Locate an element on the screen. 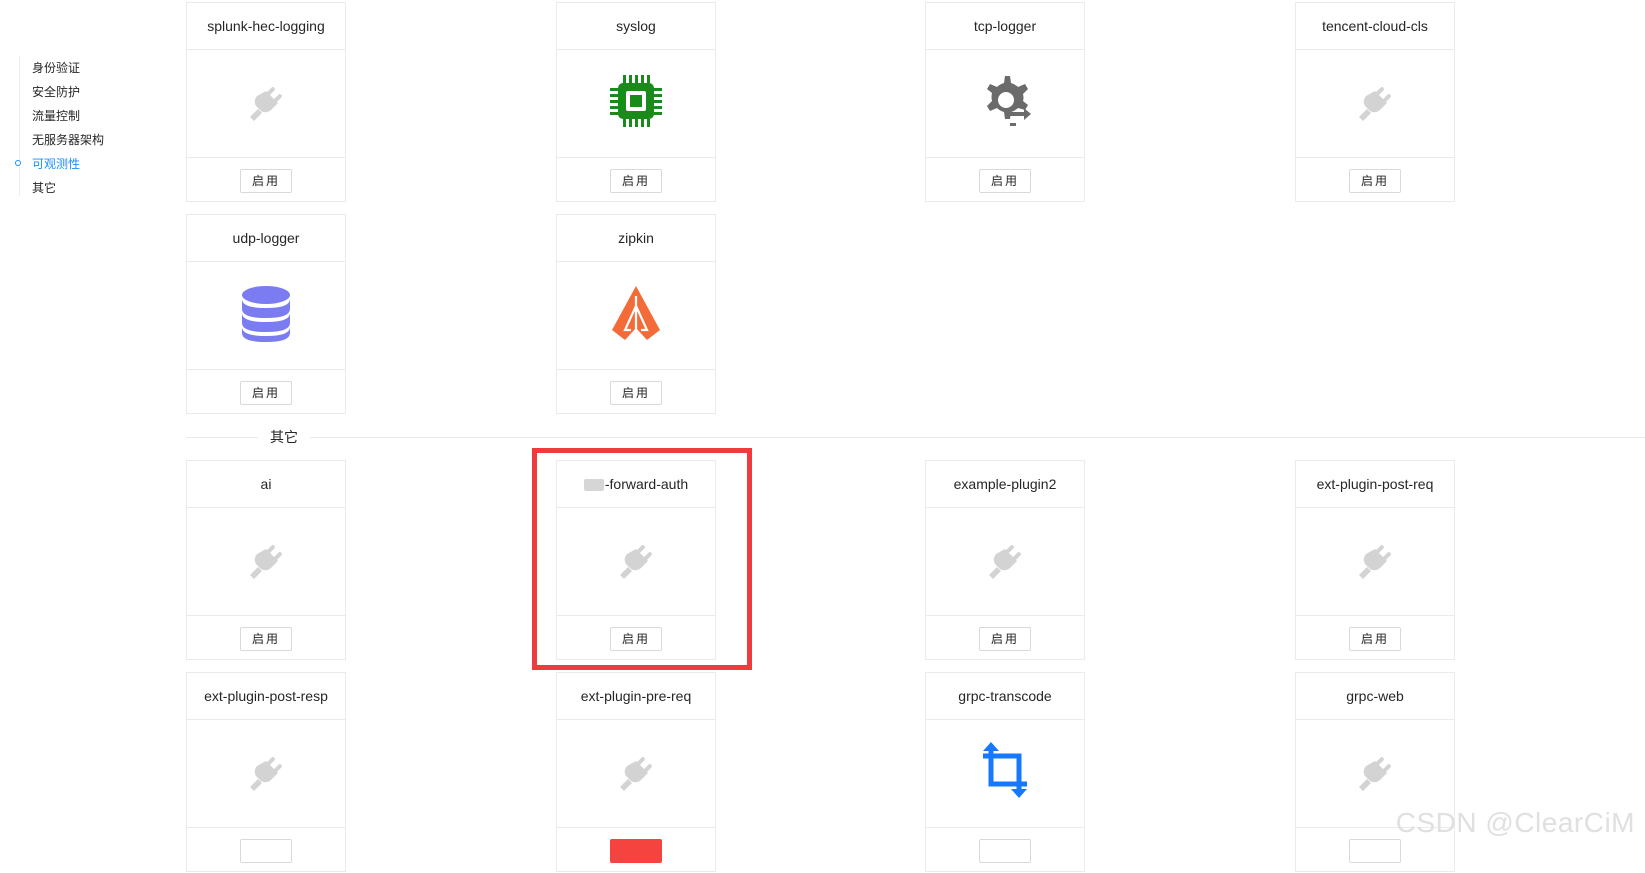  plugin-card-udp-logger: udp-logger 启用 is located at coordinates (266, 314).